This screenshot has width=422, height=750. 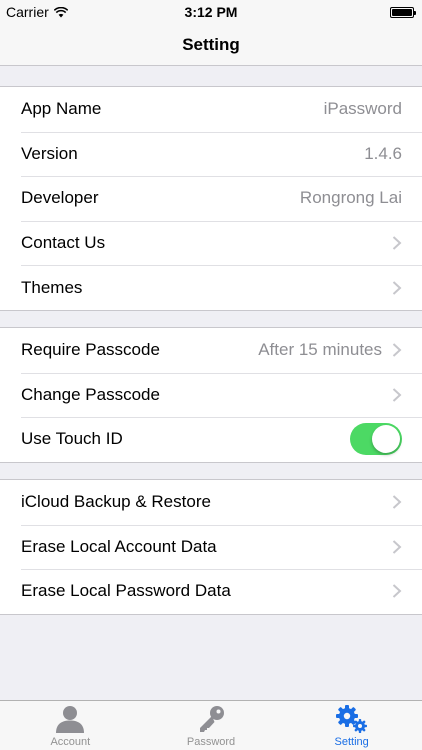 I want to click on row-value: Rongrong Lai, so click(x=350, y=198).